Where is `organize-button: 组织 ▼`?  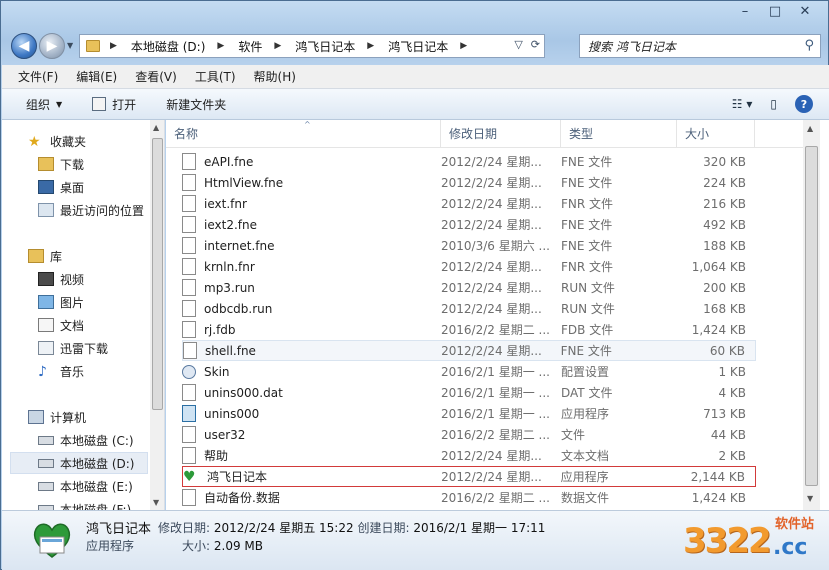
organize-button: 组织 ▼ is located at coordinates (44, 104).